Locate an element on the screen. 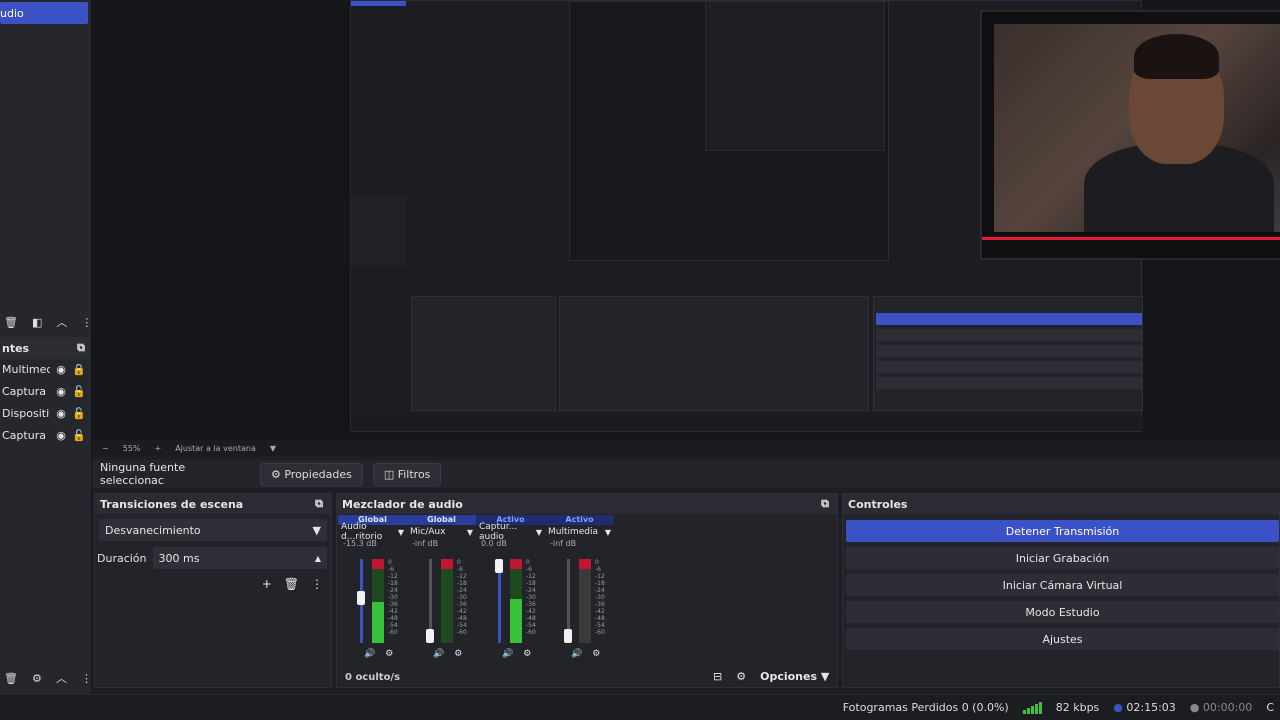  stop-stream-button: Detener Transmisión is located at coordinates (1062, 531).